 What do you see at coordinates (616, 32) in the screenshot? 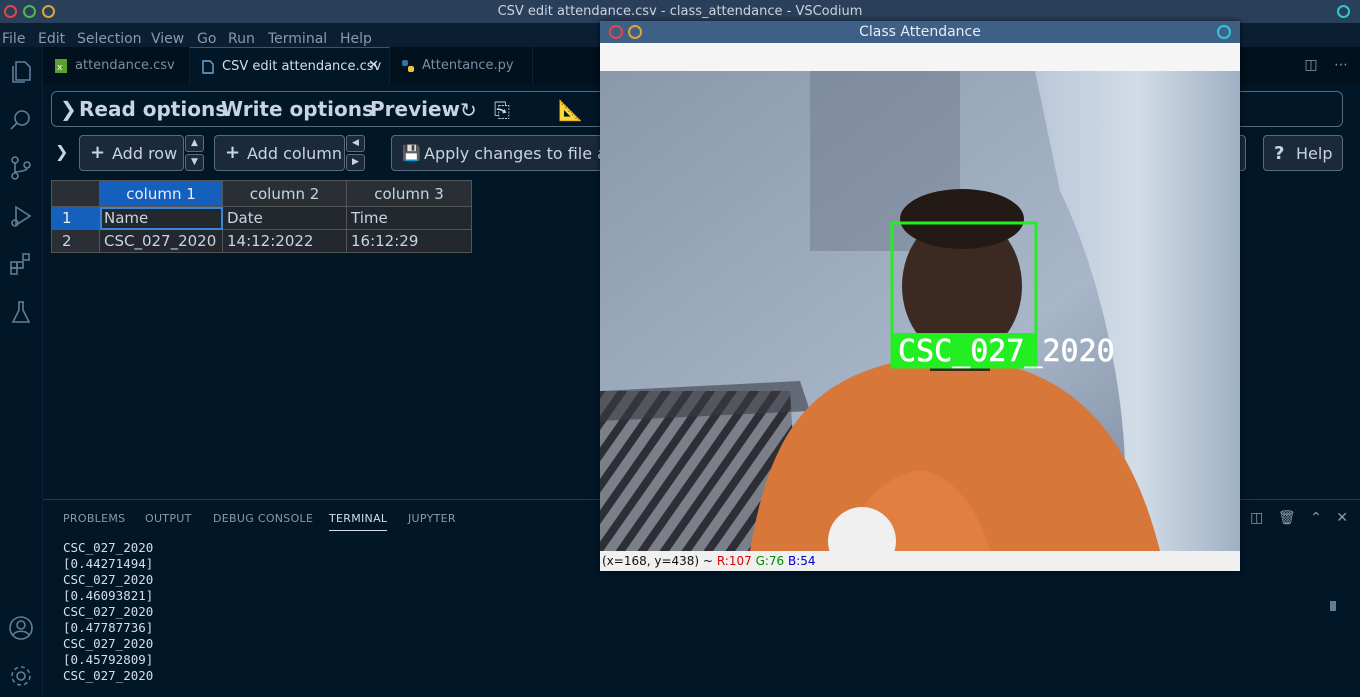
I see `close-window-button` at bounding box center [616, 32].